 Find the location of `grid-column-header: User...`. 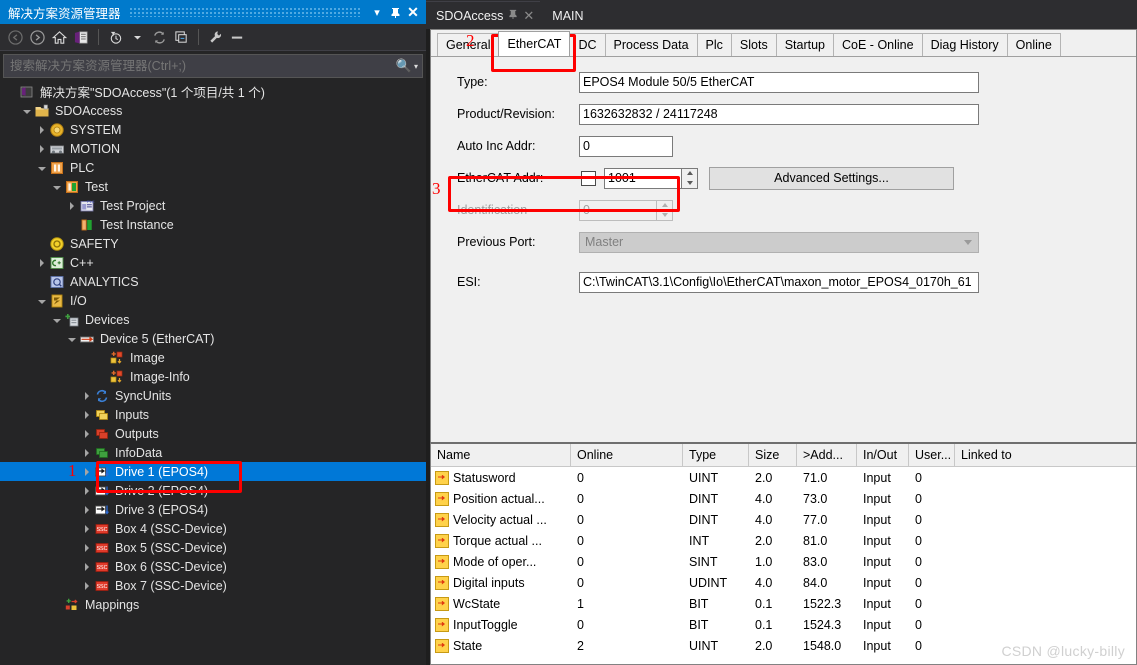

grid-column-header: User... is located at coordinates (932, 455).